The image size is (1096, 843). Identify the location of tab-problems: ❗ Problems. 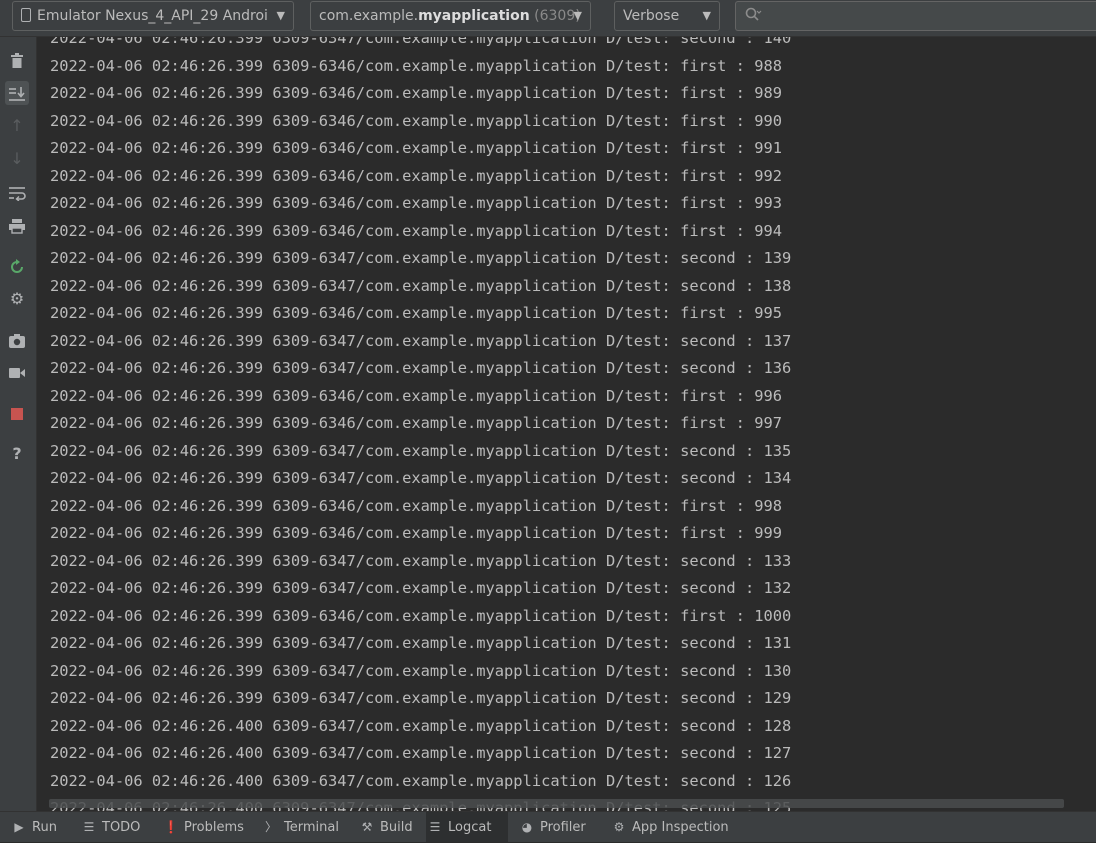
(207, 827).